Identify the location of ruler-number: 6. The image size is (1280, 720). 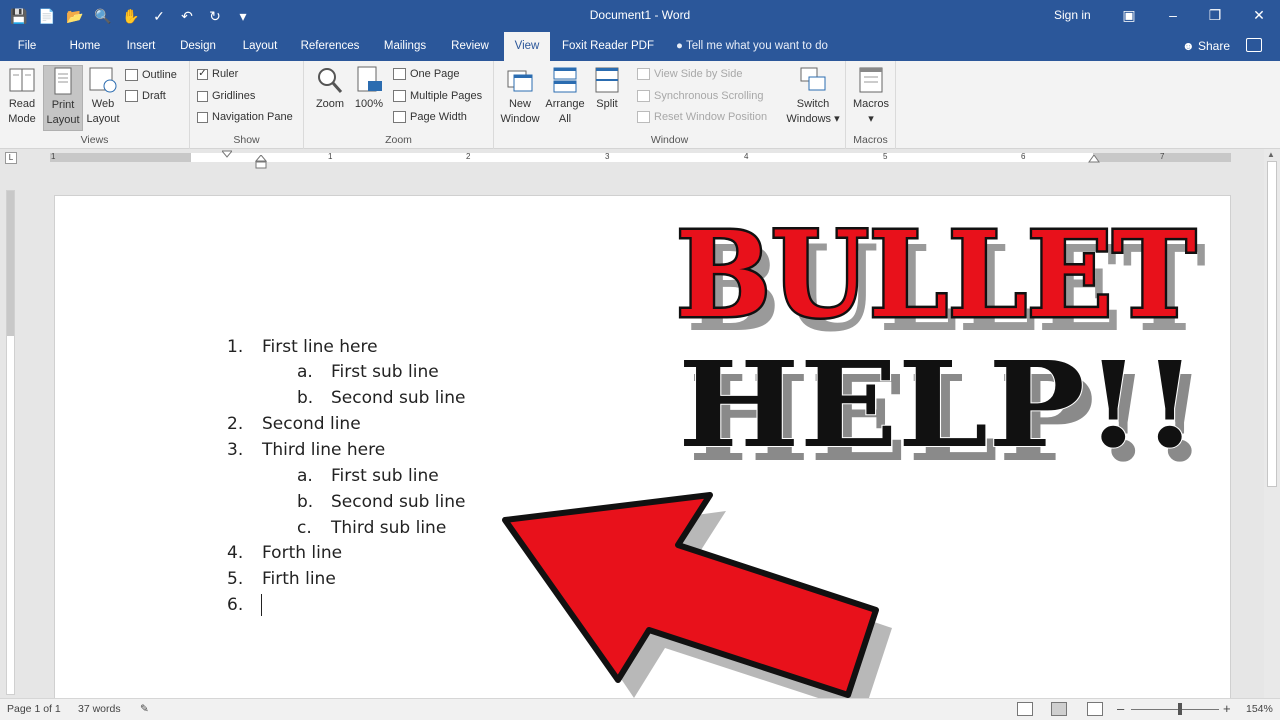
(1023, 156).